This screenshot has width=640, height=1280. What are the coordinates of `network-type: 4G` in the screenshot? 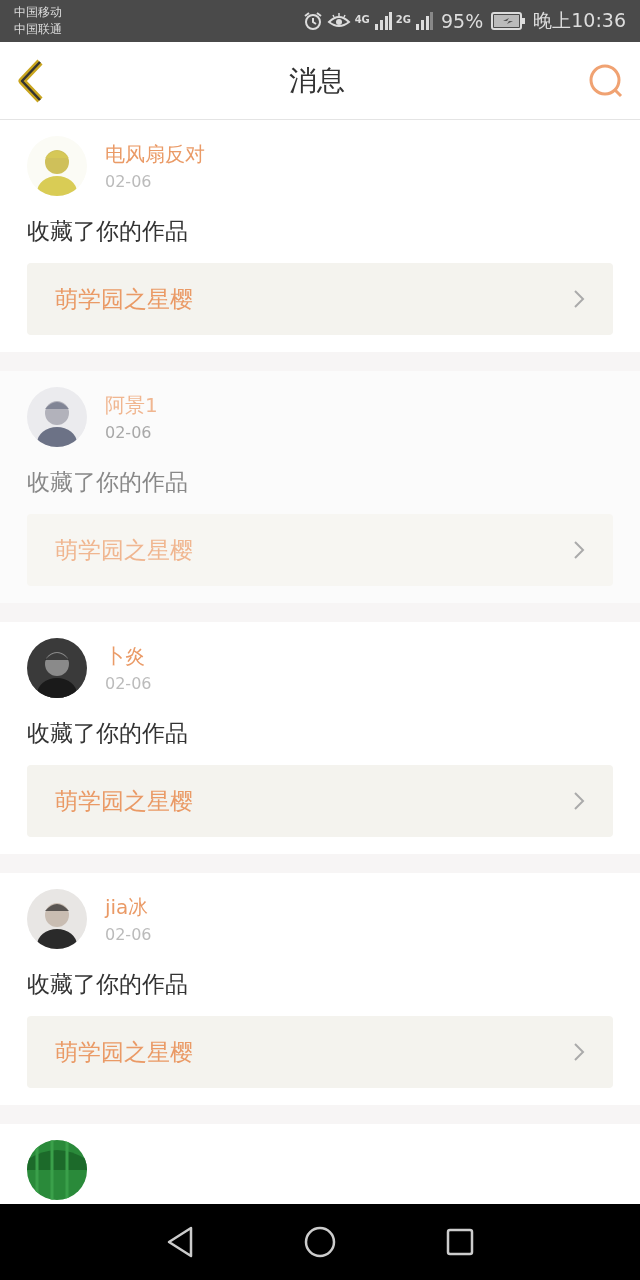 It's located at (362, 19).